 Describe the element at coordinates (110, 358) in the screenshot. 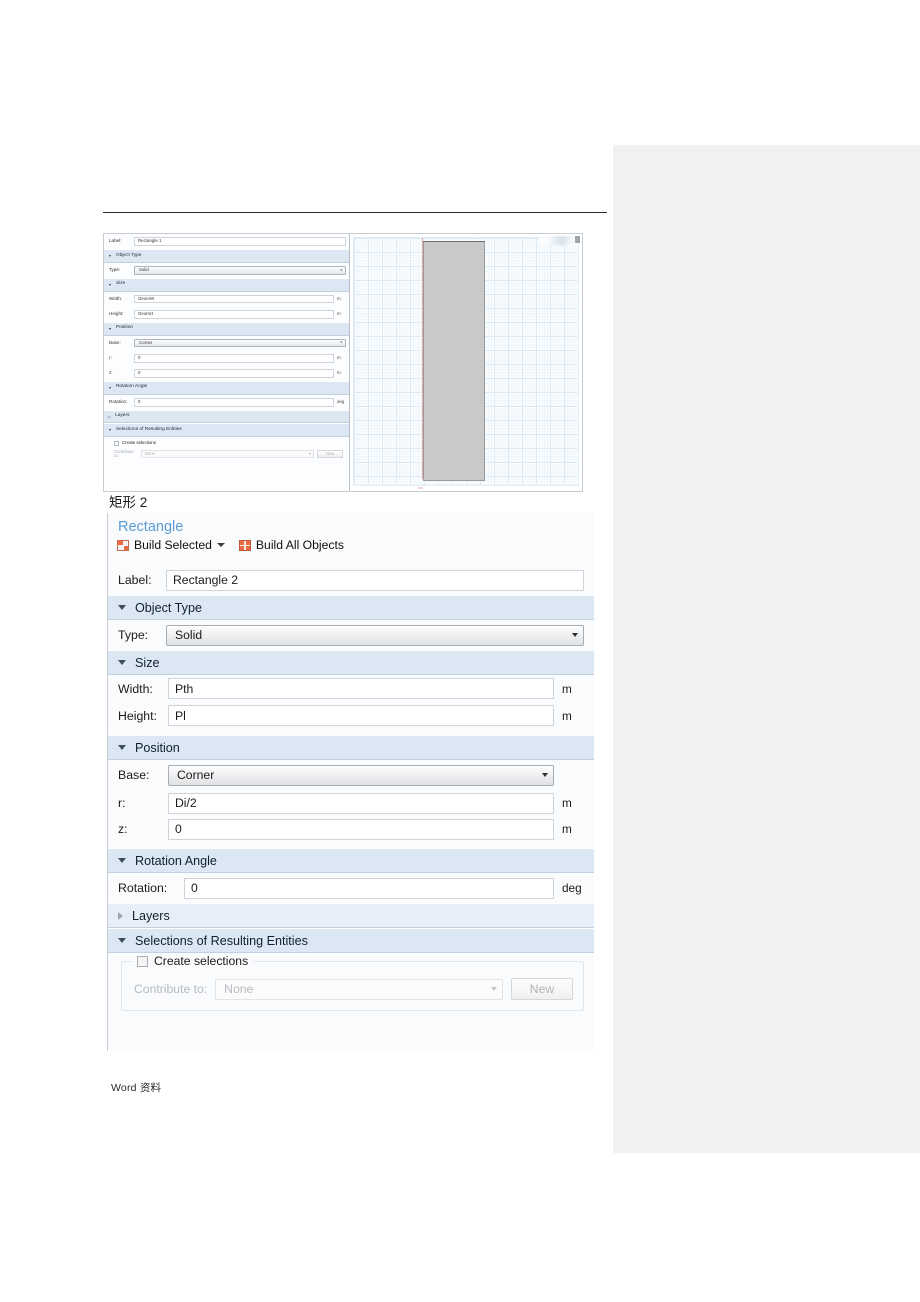

I see `thumb-r-caption: r:` at that location.